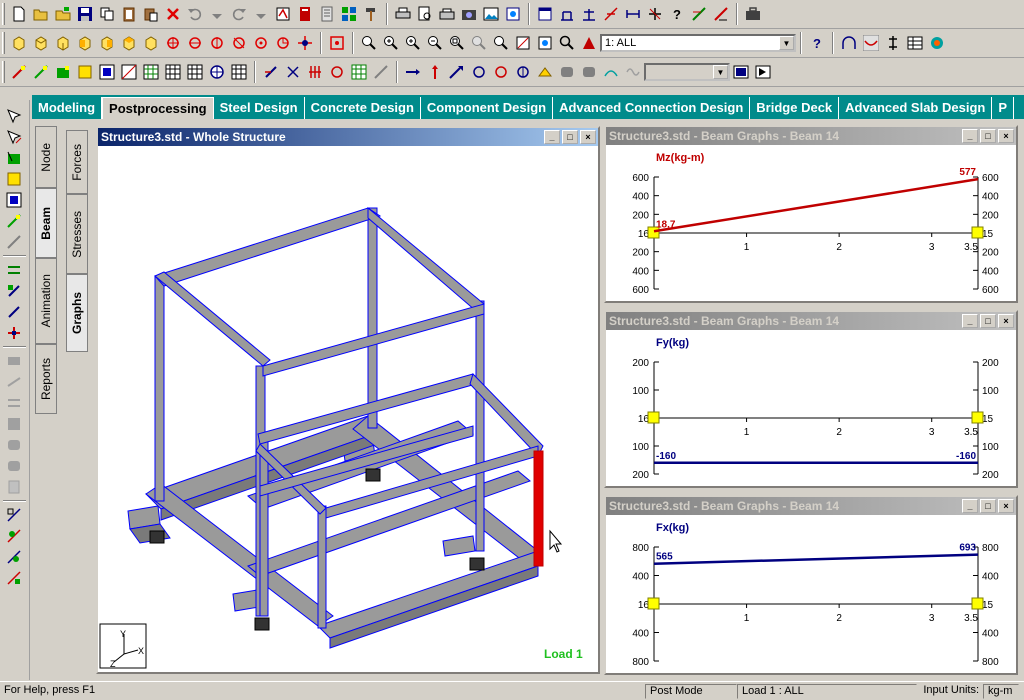  Describe the element at coordinates (567, 14) in the screenshot. I see `snap-node-icon` at that location.